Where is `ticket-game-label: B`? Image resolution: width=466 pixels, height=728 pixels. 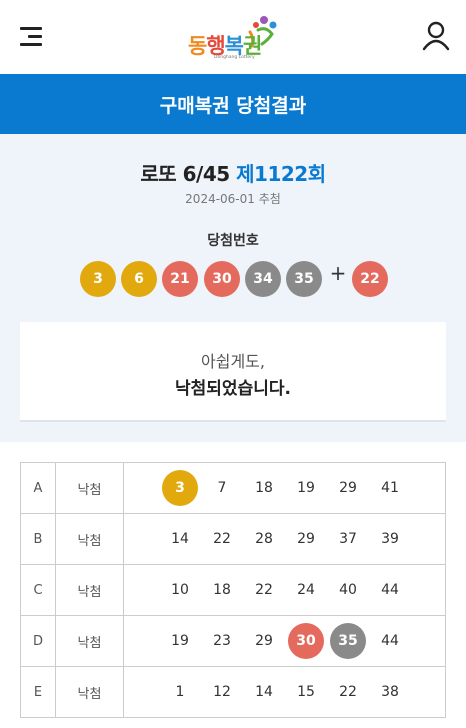
ticket-game-label: B is located at coordinates (38, 539).